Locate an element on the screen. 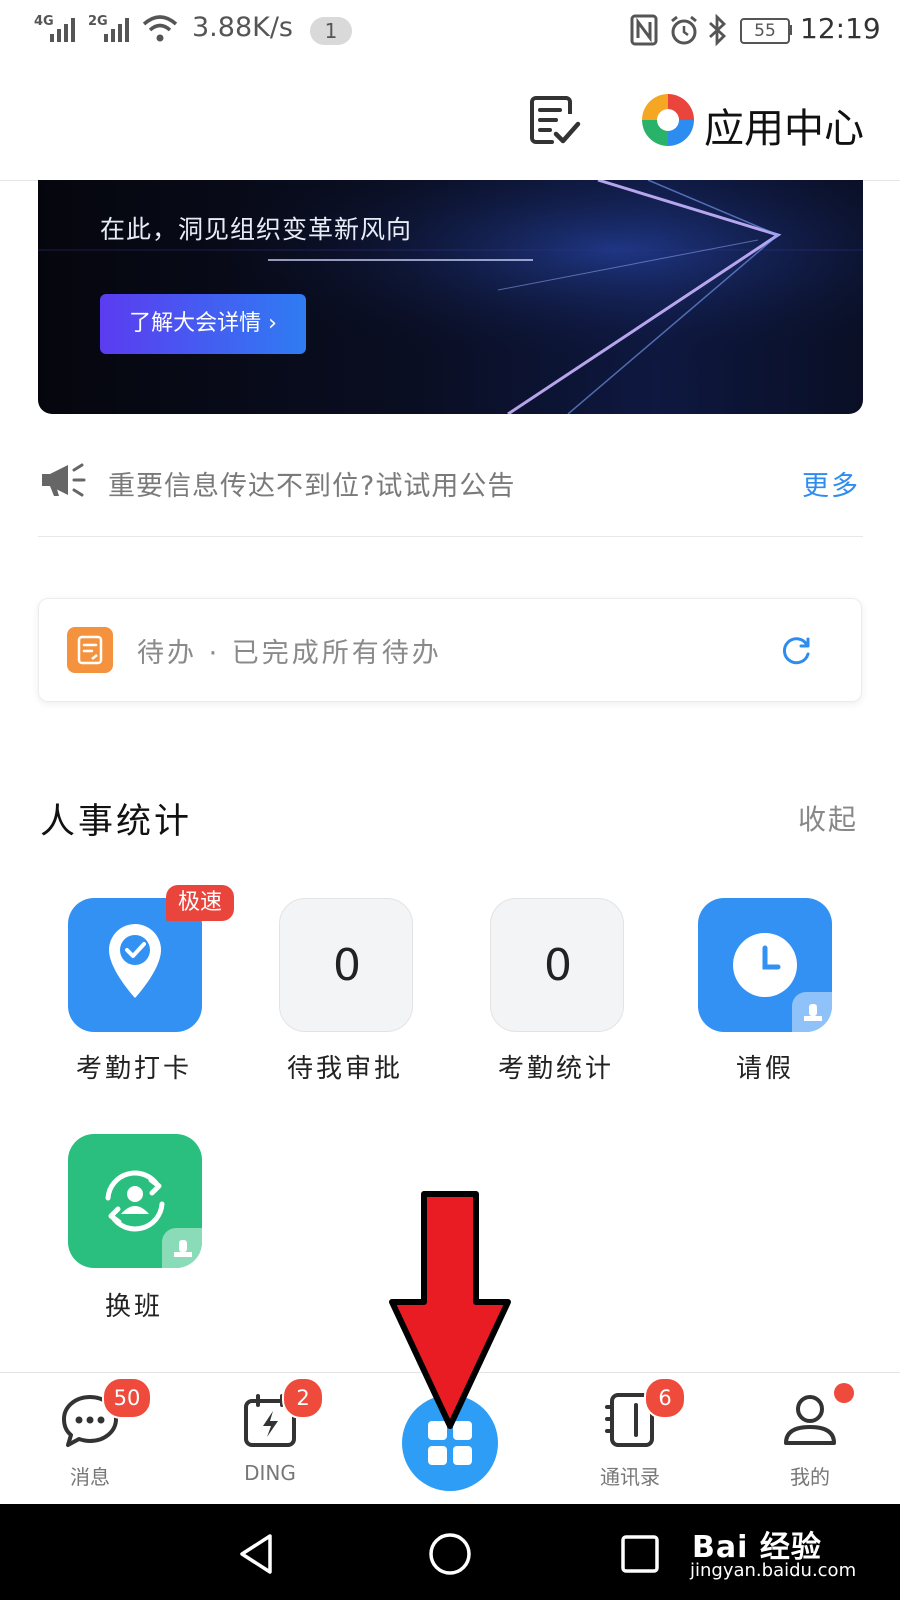 The height and width of the screenshot is (1600, 900). todo-list-icon is located at coordinates (554, 120).